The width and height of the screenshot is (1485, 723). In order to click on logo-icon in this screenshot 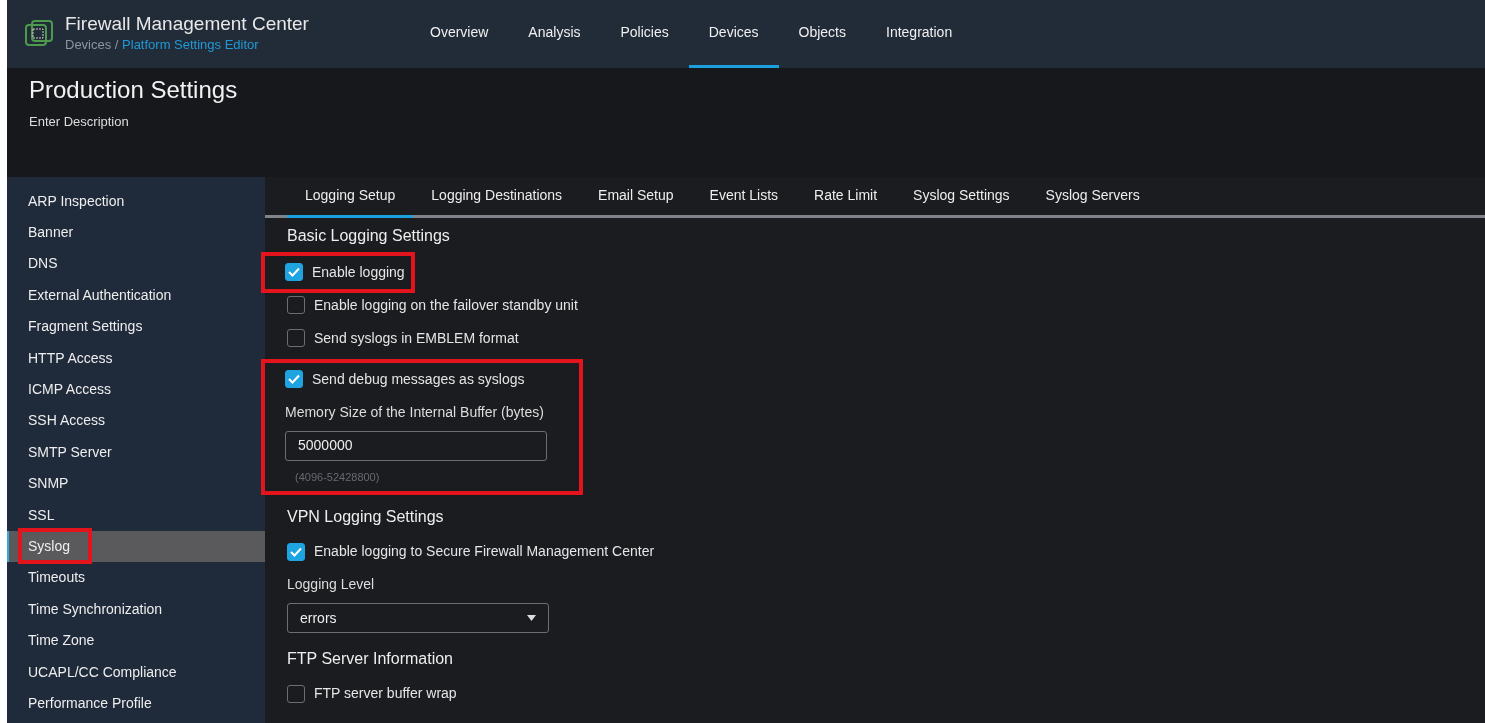, I will do `click(39, 34)`.